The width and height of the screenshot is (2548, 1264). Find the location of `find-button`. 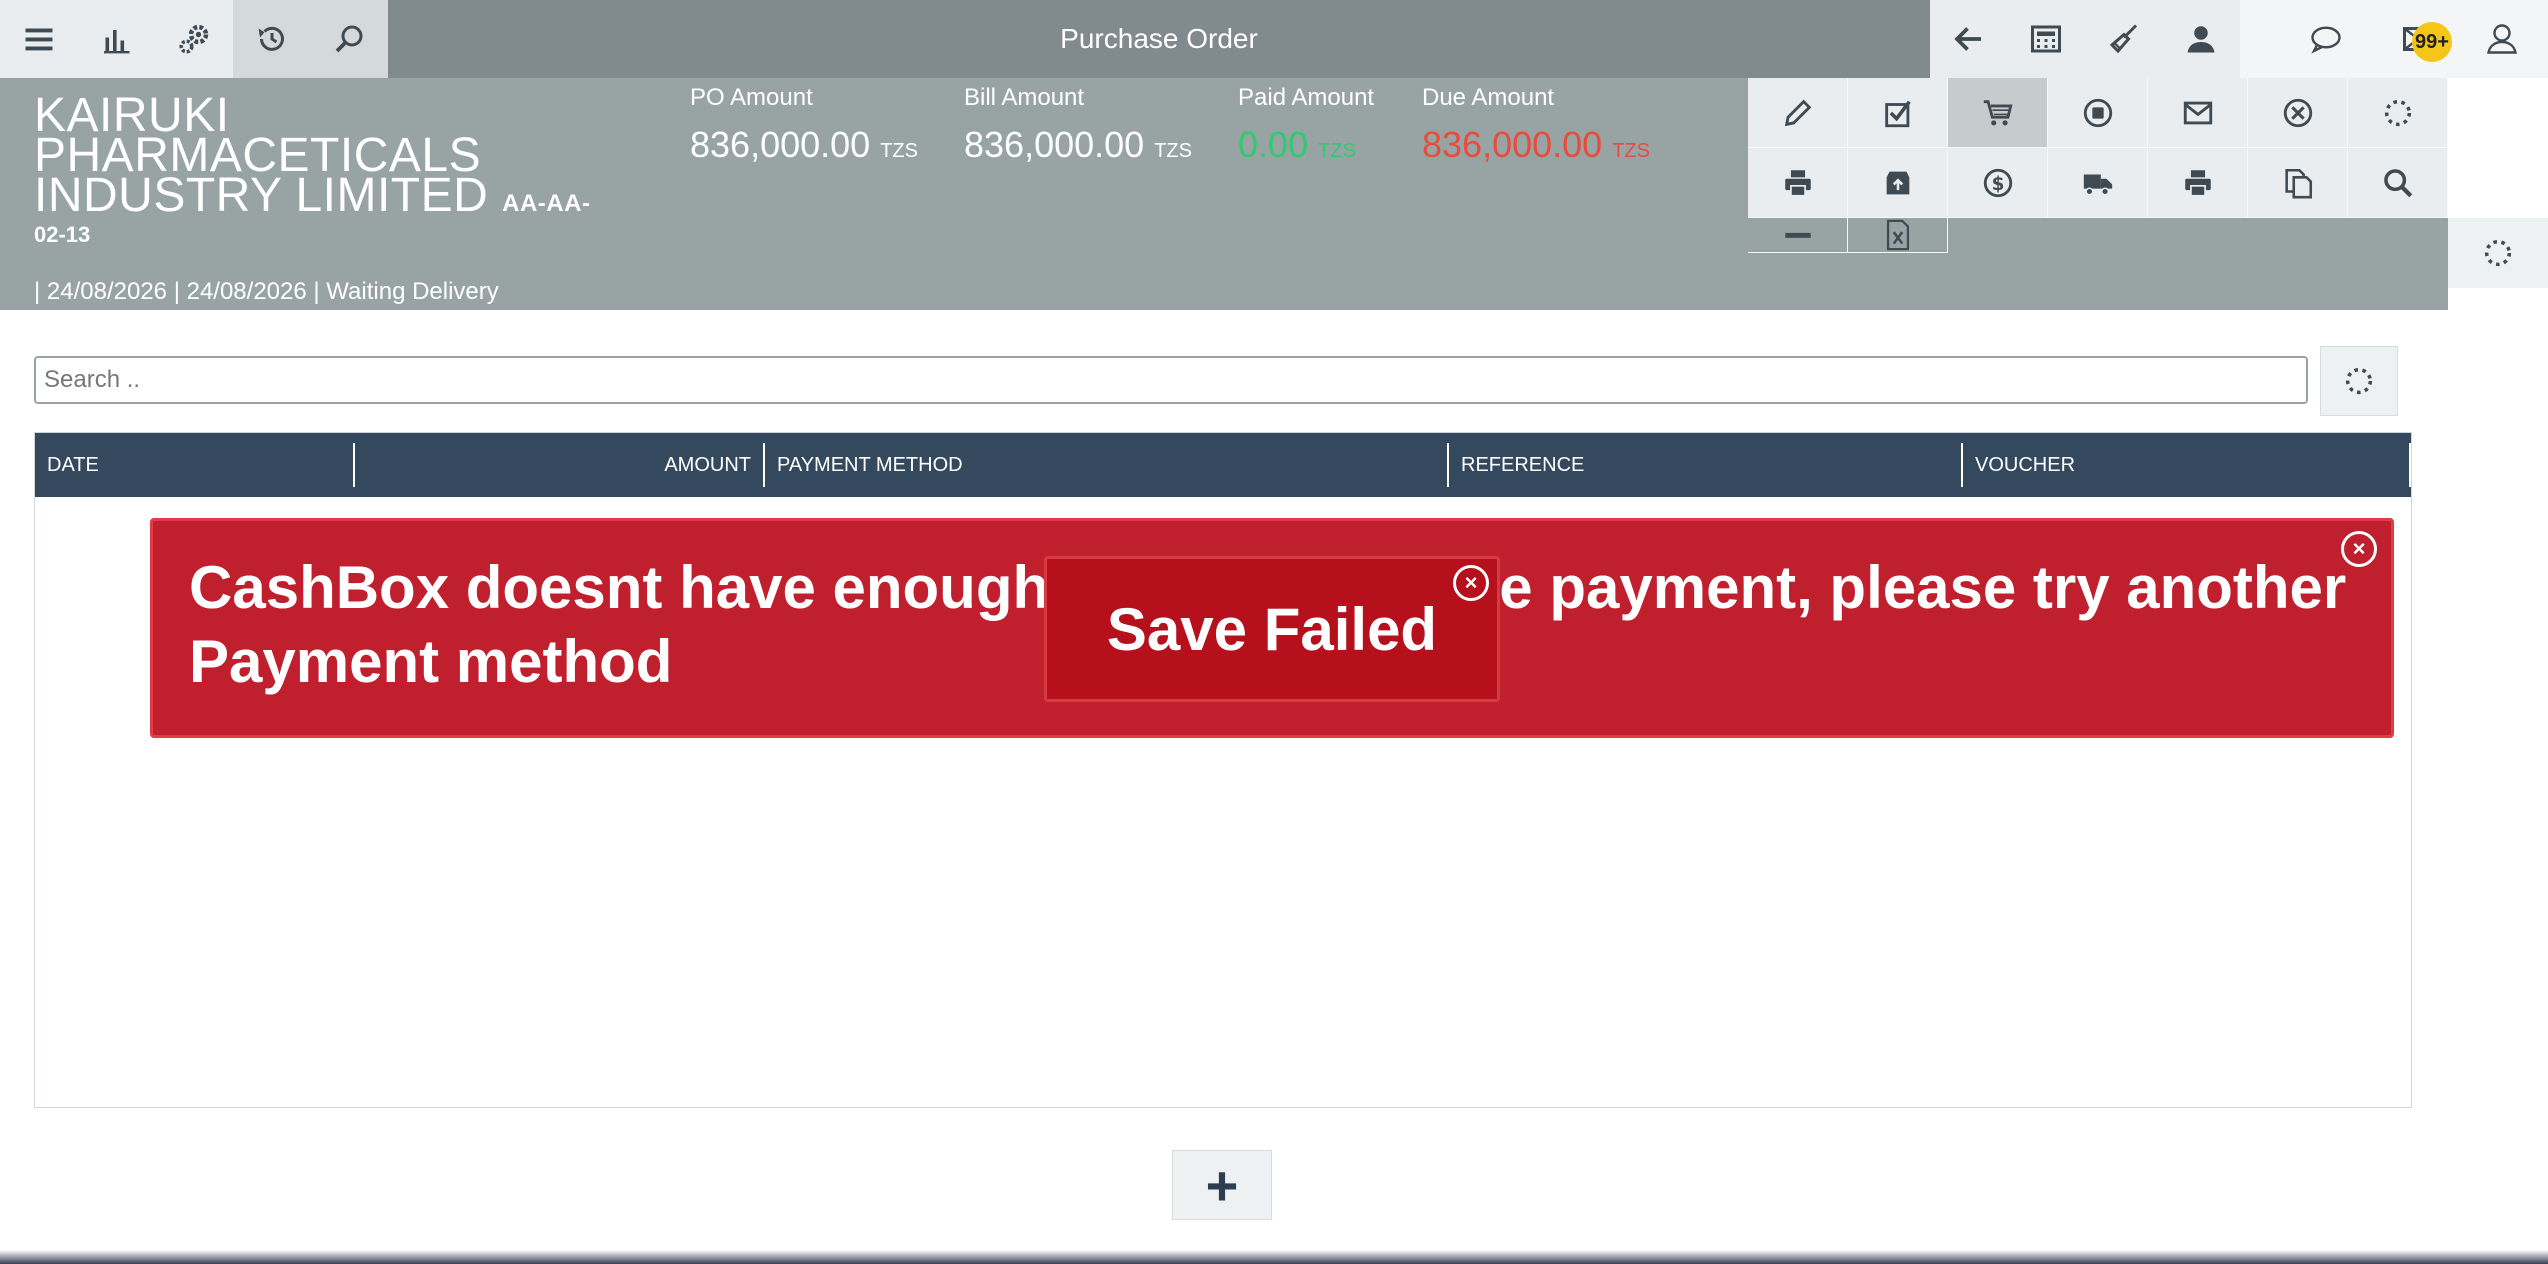

find-button is located at coordinates (2398, 183).